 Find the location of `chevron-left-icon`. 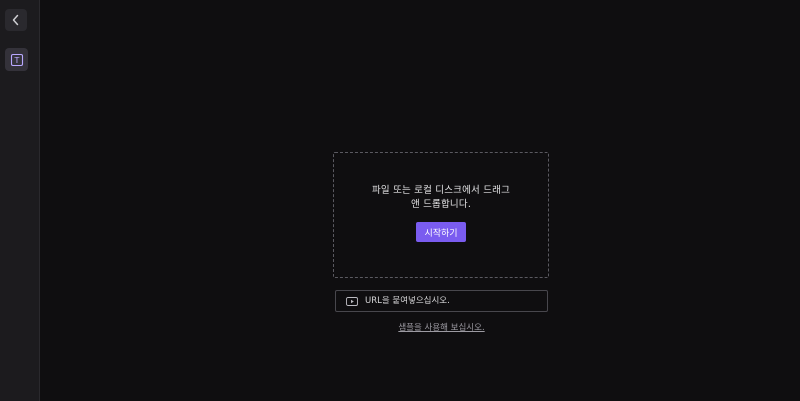

chevron-left-icon is located at coordinates (15, 20).